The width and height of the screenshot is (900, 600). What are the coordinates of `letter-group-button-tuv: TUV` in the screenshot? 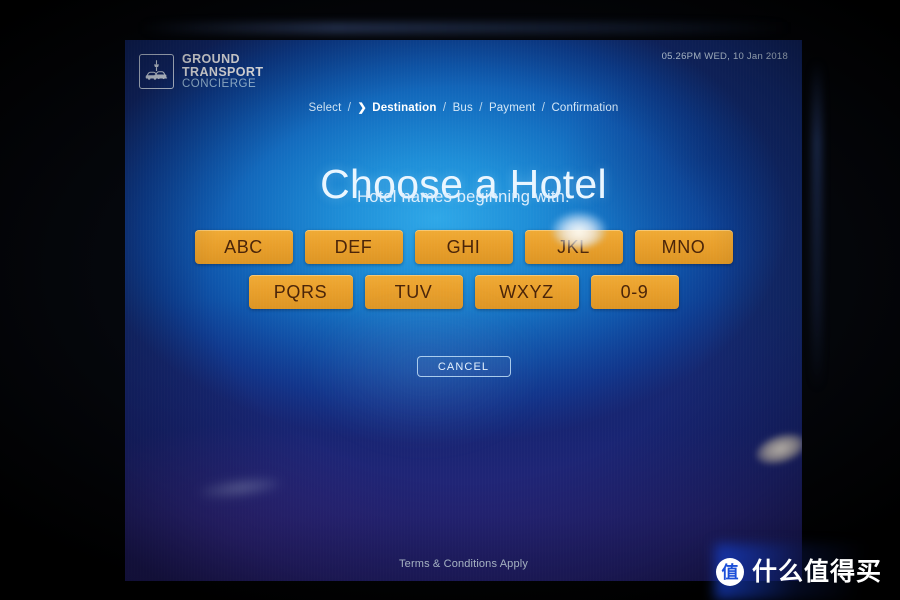 It's located at (413, 292).